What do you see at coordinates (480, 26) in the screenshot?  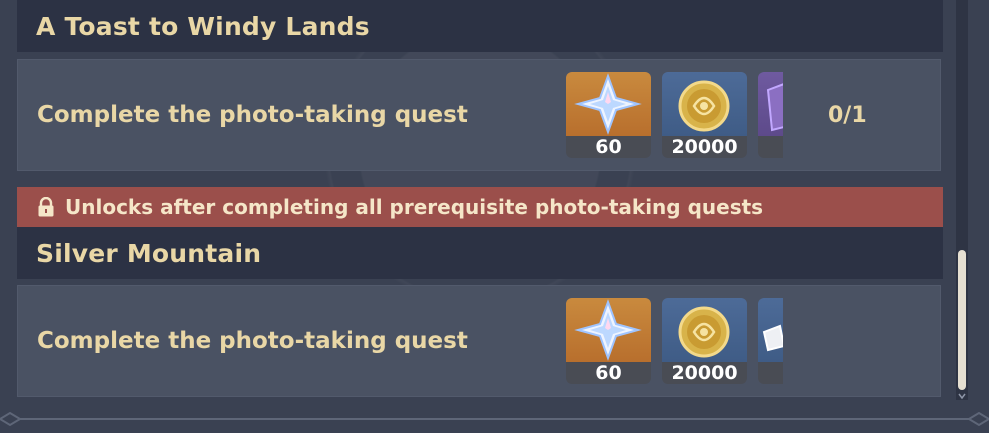 I see `section-header-windy-lands: A Toast to Windy Lands` at bounding box center [480, 26].